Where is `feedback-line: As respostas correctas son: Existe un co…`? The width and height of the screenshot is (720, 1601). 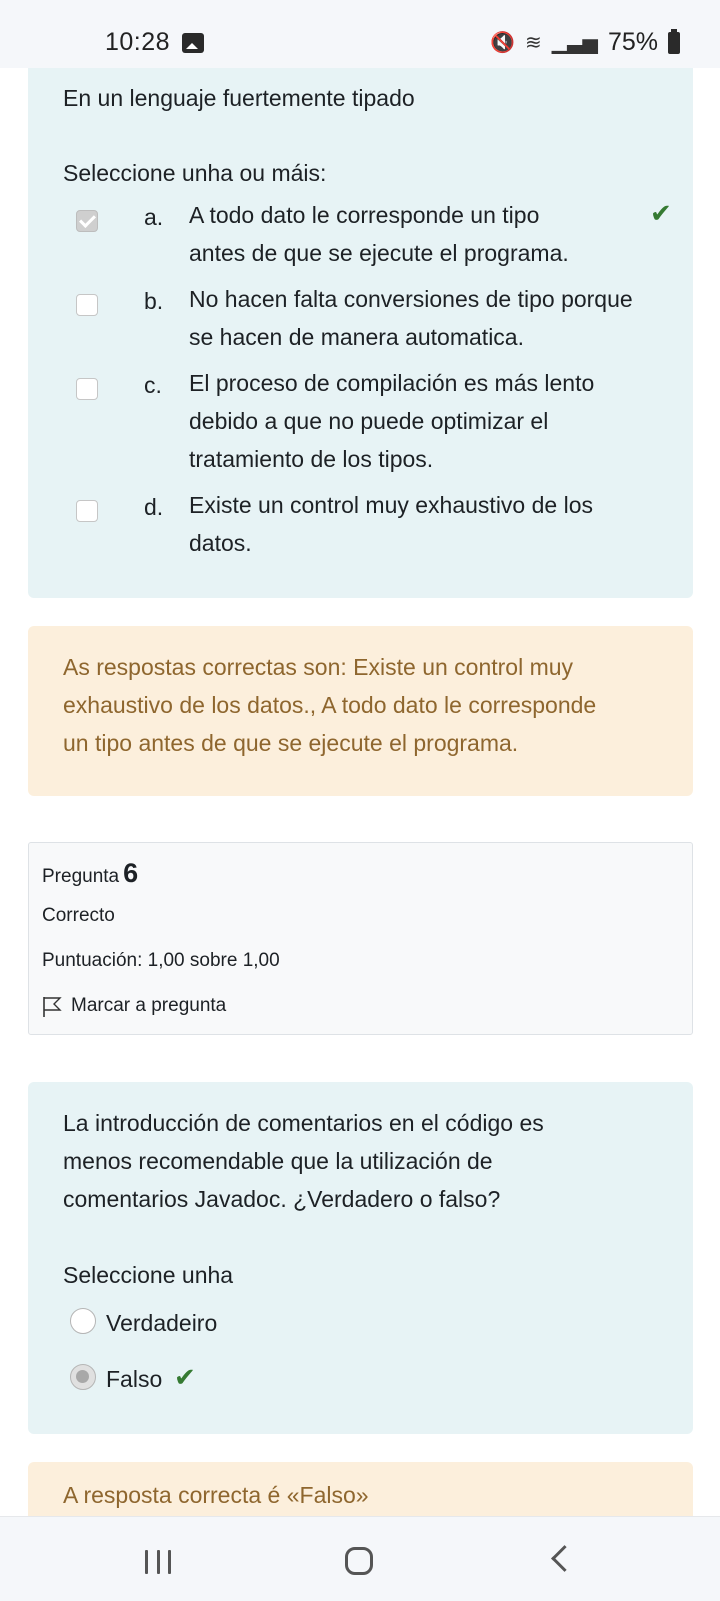 feedback-line: As respostas correctas son: Existe un co… is located at coordinates (318, 667).